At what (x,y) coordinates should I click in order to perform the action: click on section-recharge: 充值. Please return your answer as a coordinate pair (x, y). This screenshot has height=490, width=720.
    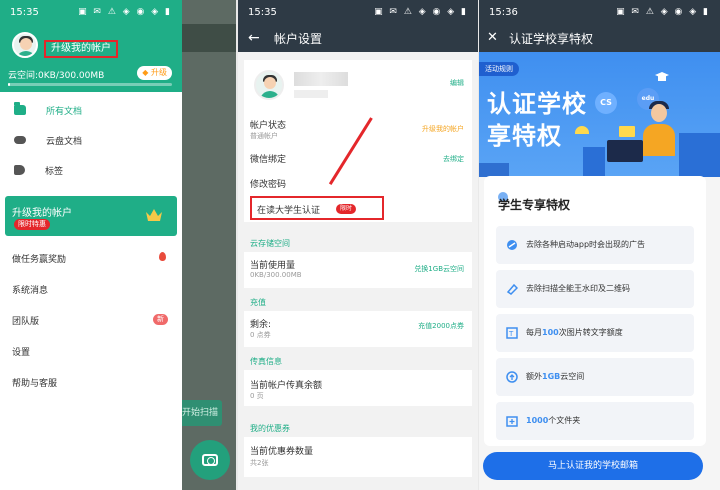
    Looking at the image, I should click on (258, 302).